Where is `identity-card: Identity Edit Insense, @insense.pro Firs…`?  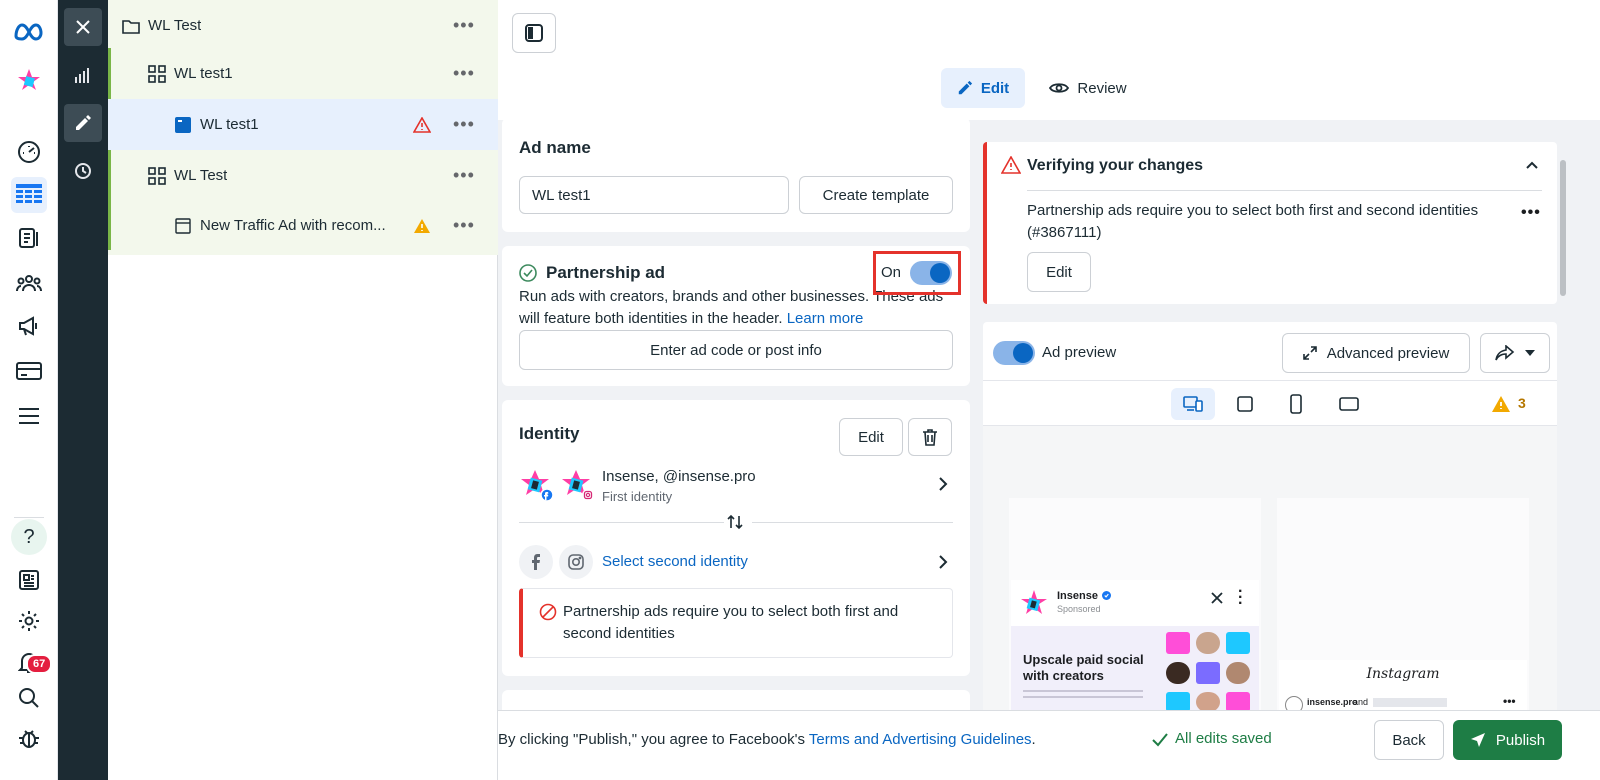
identity-card: Identity Edit Insense, @insense.pro Firs… is located at coordinates (736, 538).